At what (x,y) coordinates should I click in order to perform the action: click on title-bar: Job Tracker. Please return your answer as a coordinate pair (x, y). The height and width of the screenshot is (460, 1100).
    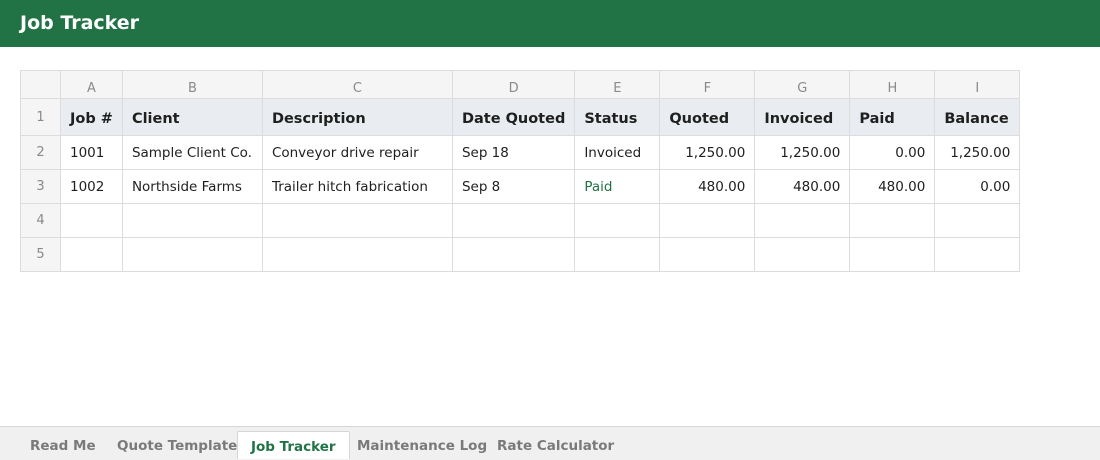
    Looking at the image, I should click on (550, 23).